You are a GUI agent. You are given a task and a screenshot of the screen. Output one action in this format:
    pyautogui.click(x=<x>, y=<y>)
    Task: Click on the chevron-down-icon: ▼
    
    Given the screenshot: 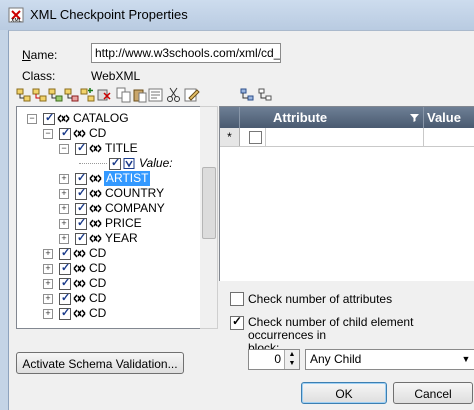 What is the action you would take?
    pyautogui.click(x=466, y=359)
    